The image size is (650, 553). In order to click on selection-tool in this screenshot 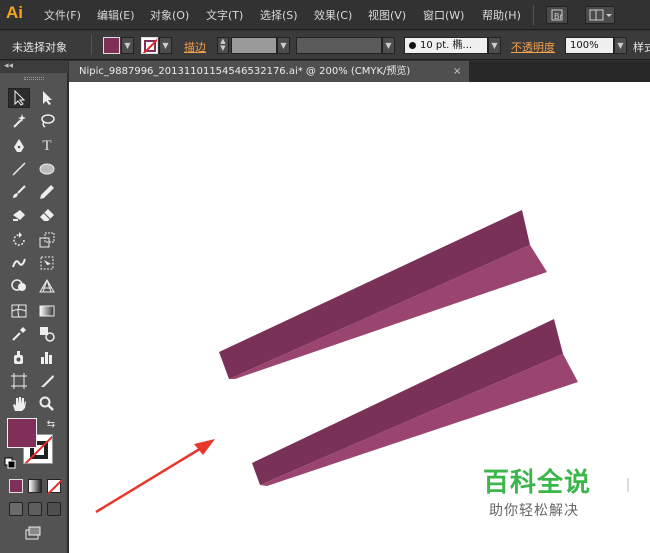, I will do `click(19, 98)`.